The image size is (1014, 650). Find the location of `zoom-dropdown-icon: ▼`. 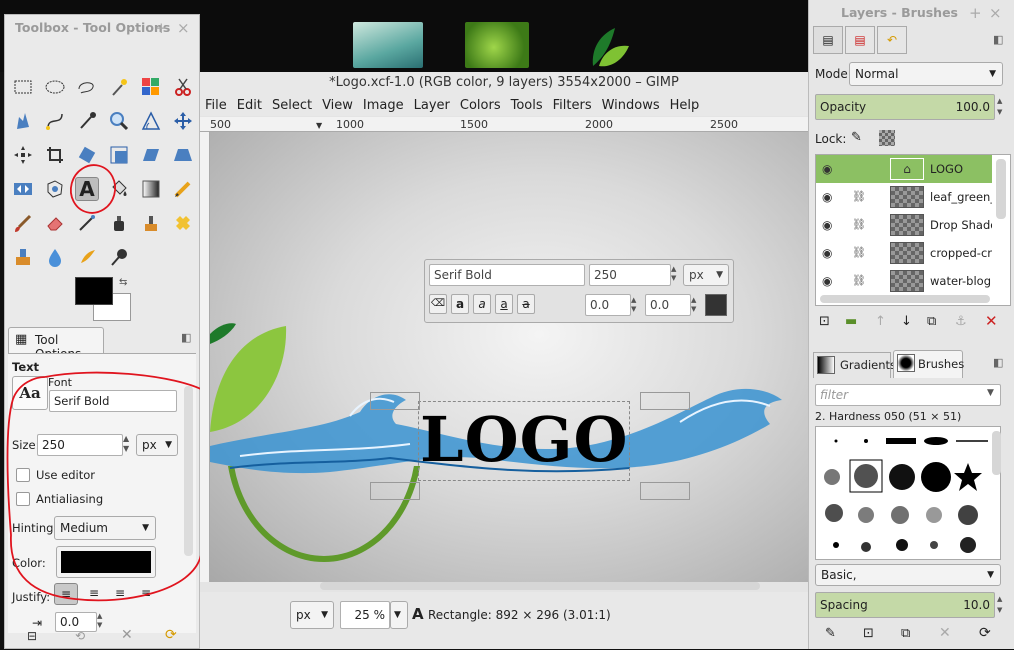

zoom-dropdown-icon: ▼ is located at coordinates (399, 615).